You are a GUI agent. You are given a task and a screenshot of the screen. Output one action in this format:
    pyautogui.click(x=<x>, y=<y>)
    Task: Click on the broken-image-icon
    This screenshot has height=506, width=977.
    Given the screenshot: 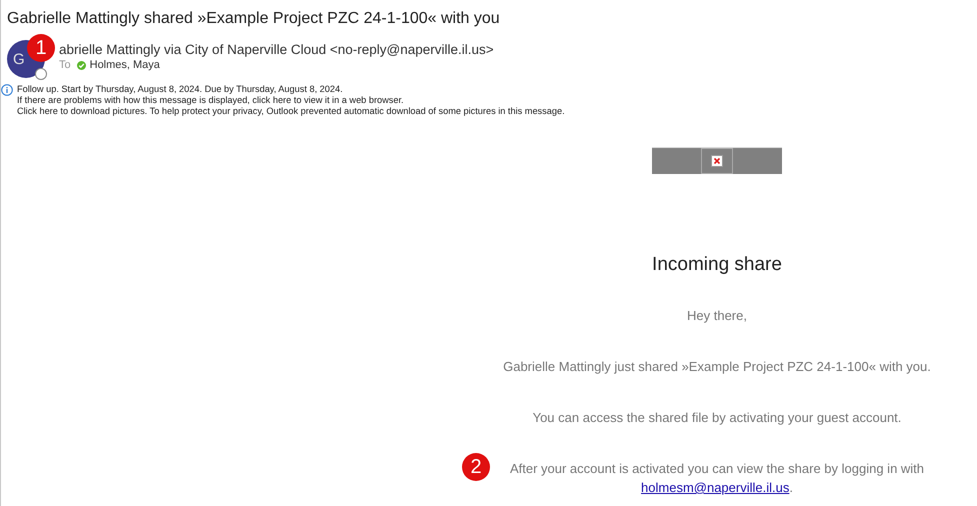 What is the action you would take?
    pyautogui.click(x=717, y=161)
    